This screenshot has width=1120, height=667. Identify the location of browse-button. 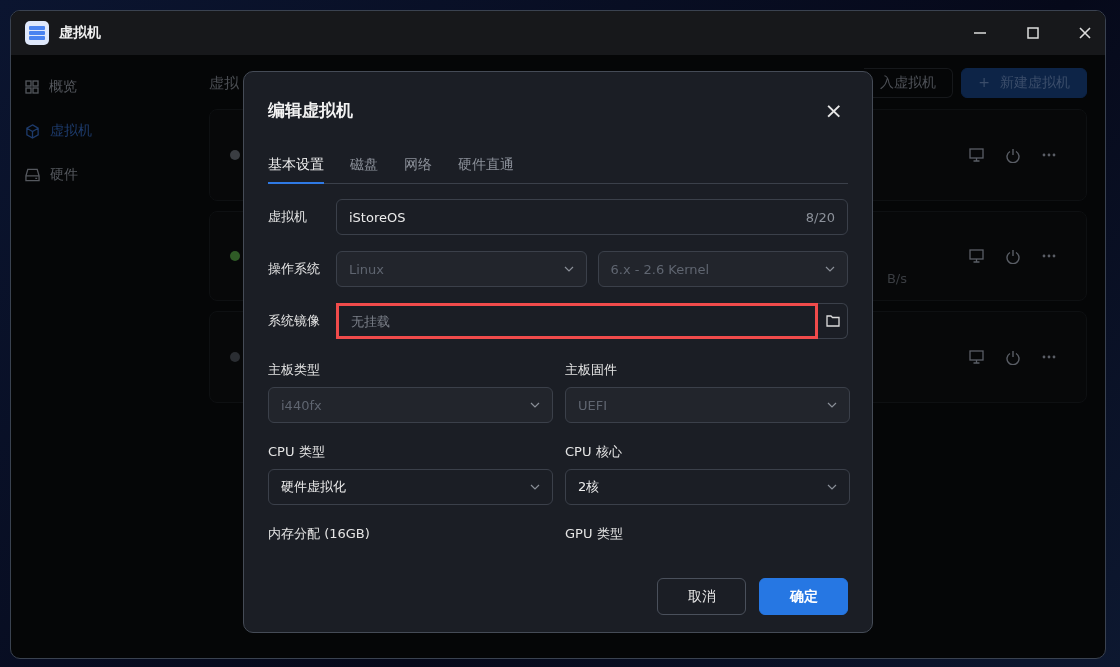
(833, 321).